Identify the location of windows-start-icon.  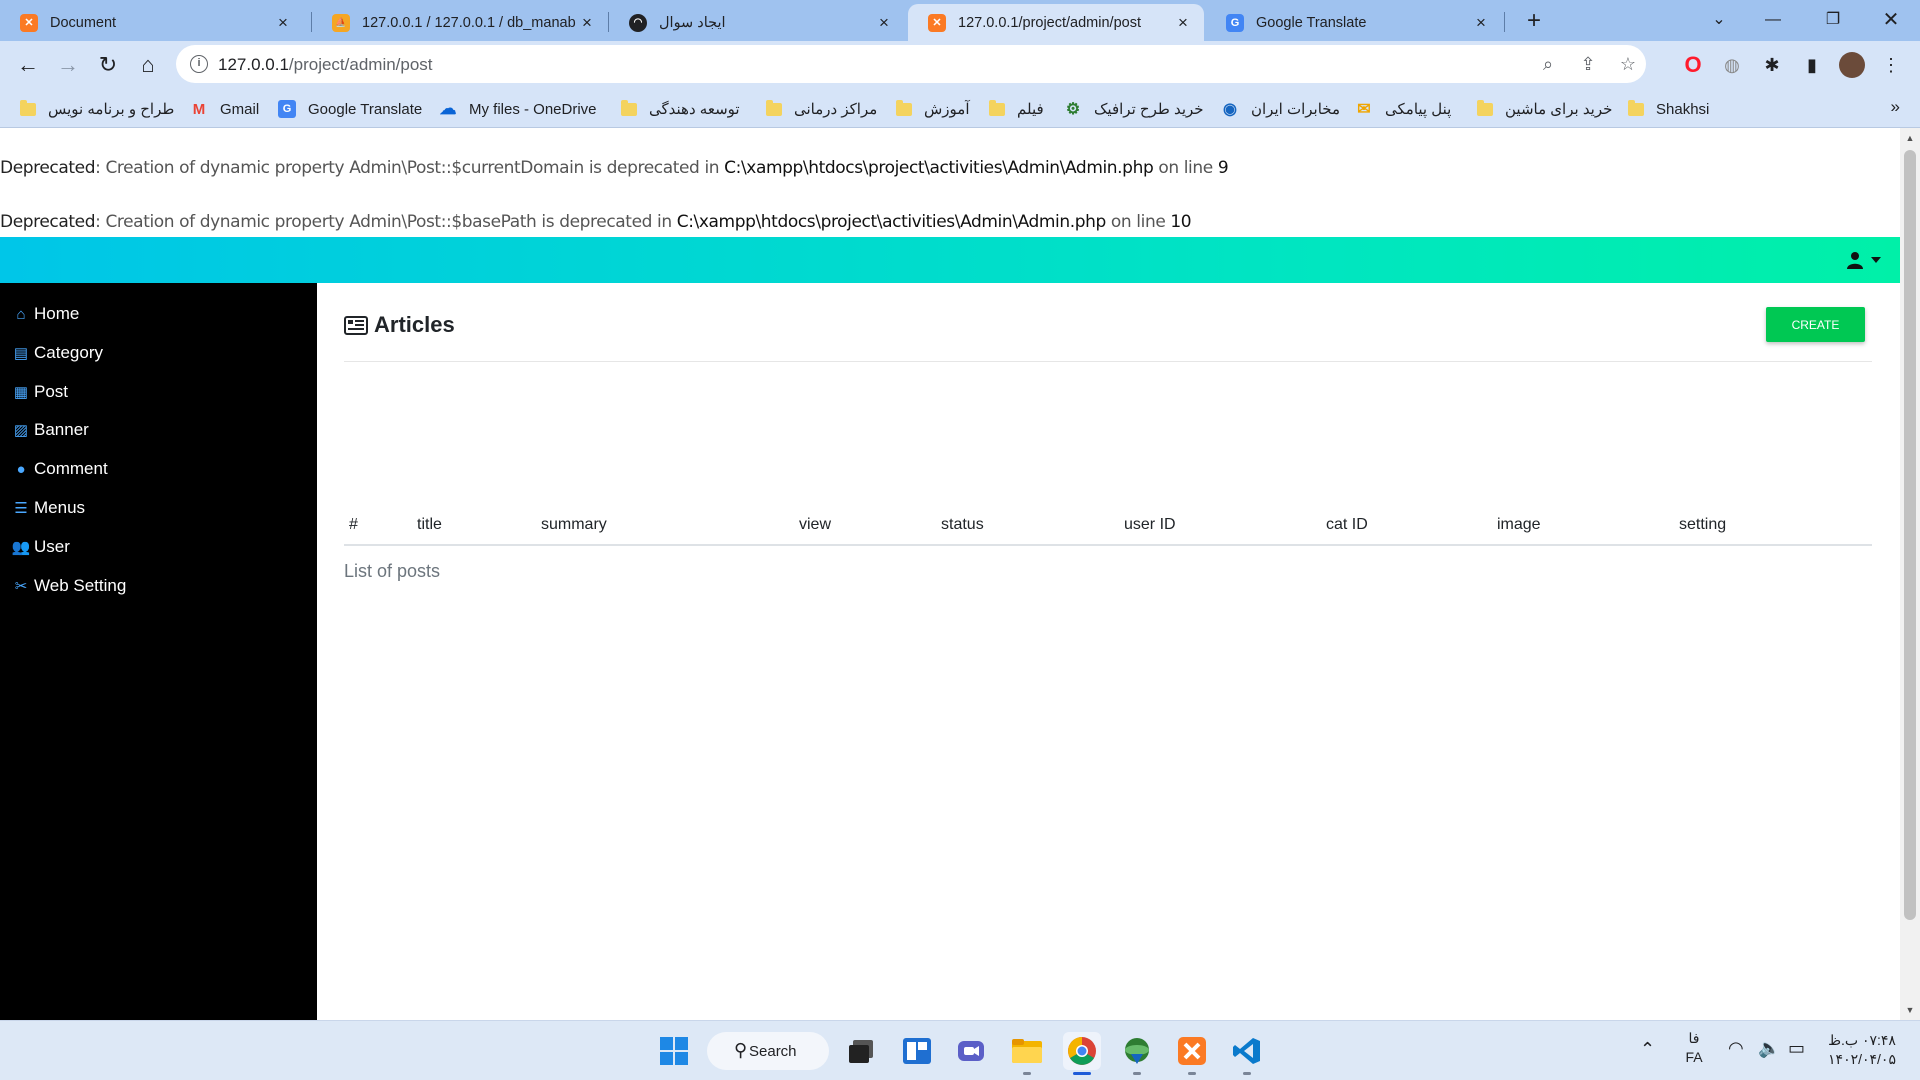
(674, 1051).